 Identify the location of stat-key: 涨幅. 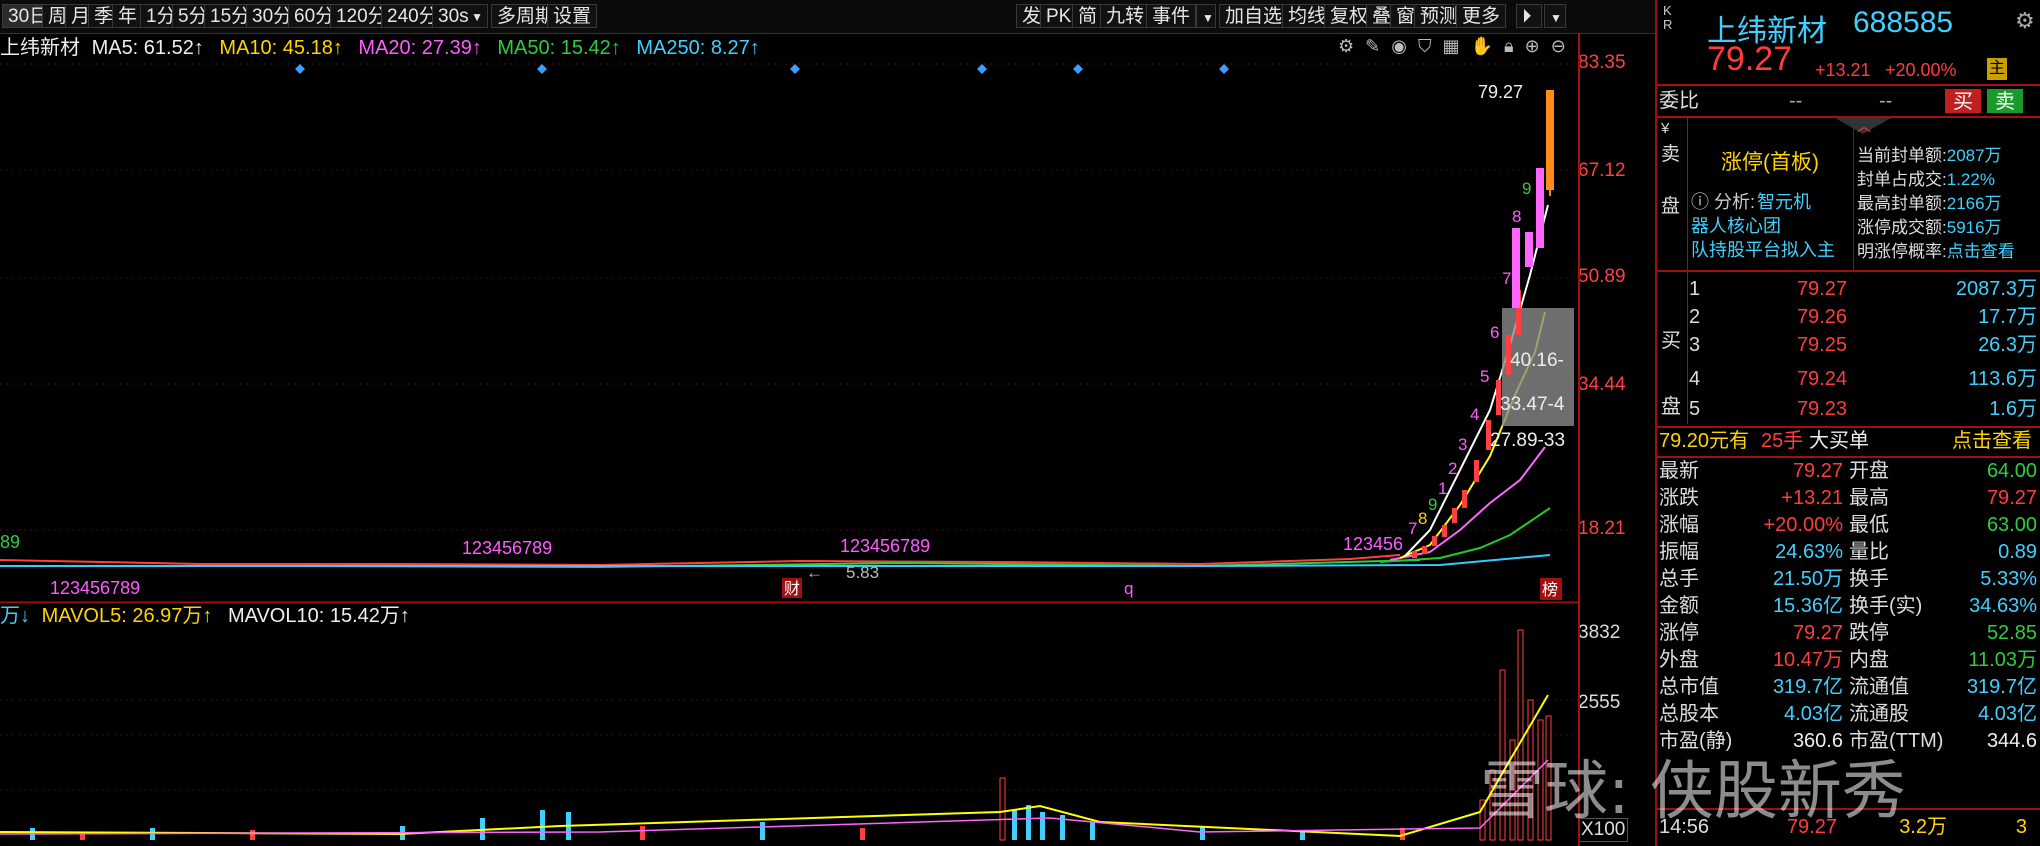
(1679, 525).